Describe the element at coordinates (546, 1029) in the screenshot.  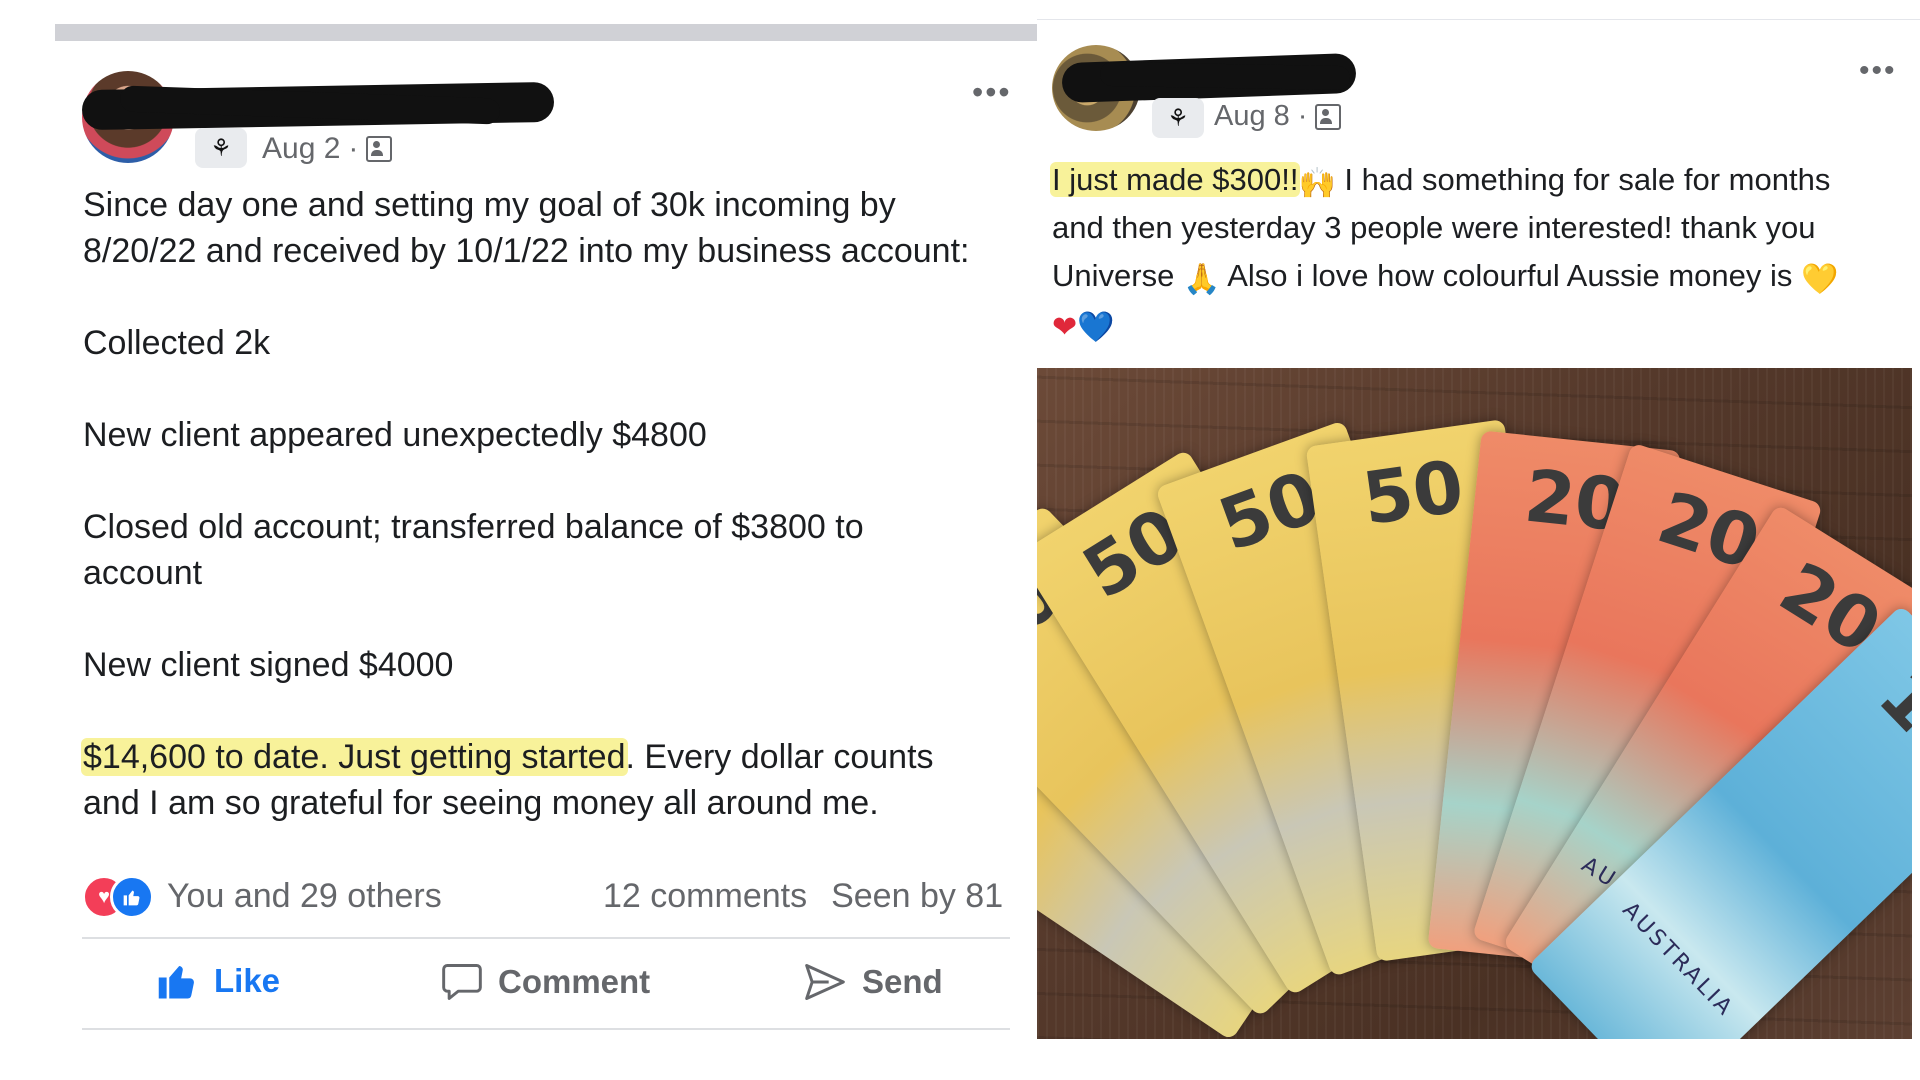
I see `action-divider-bottom` at that location.